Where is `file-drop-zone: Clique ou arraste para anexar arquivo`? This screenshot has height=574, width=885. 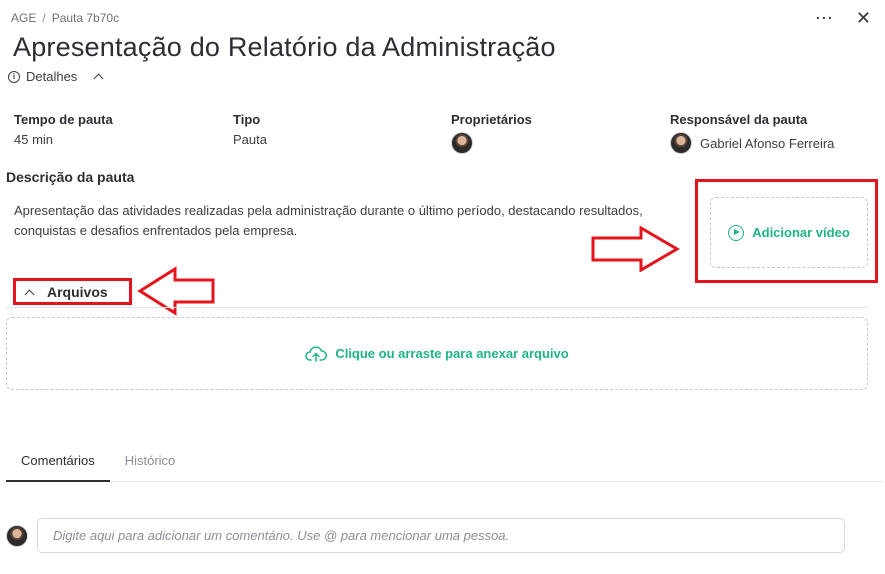
file-drop-zone: Clique ou arraste para anexar arquivo is located at coordinates (437, 353).